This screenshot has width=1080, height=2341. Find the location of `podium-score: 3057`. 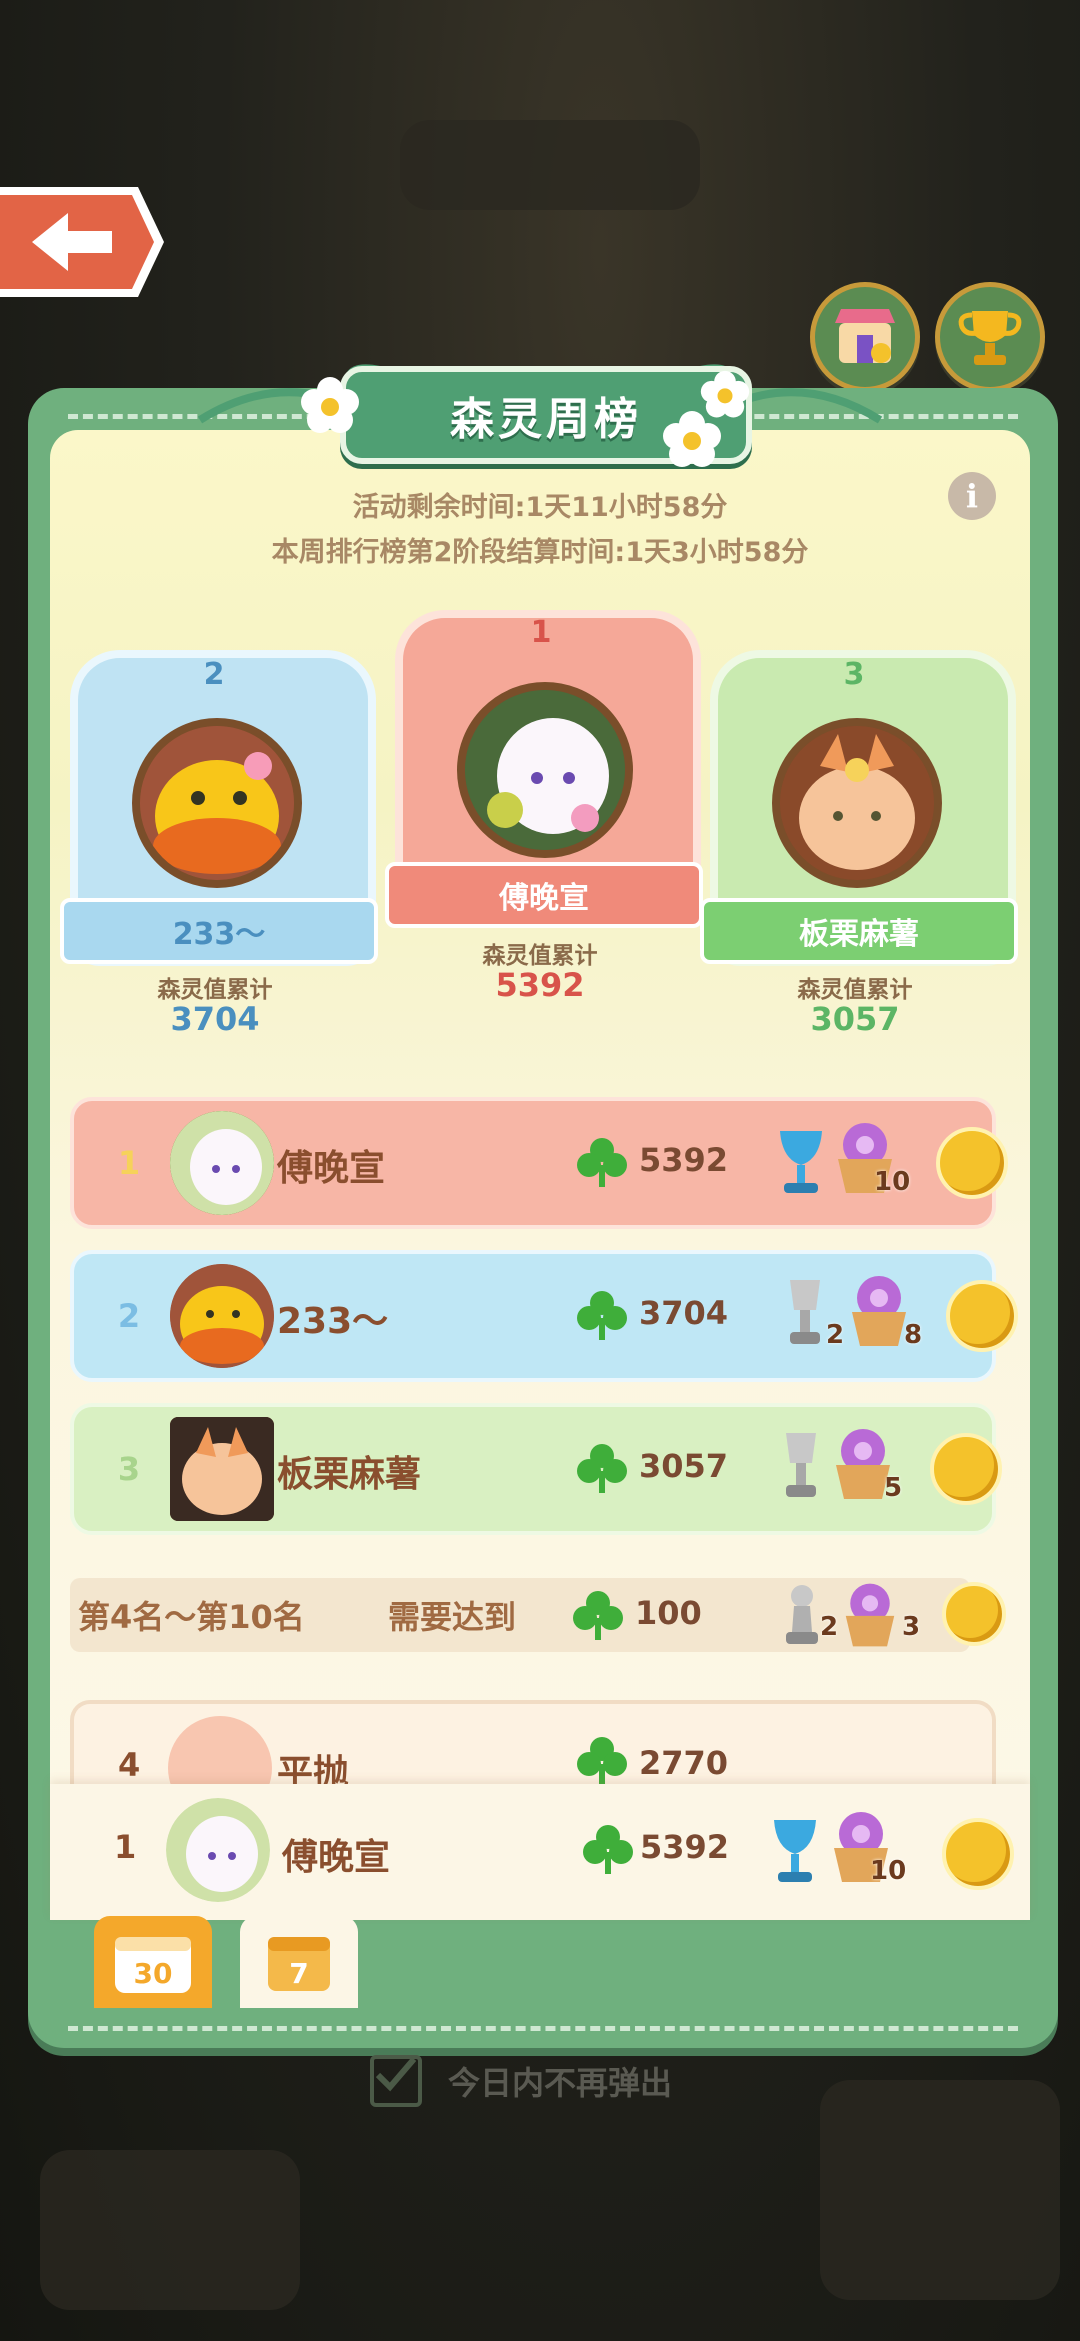

podium-score: 3057 is located at coordinates (855, 1019).